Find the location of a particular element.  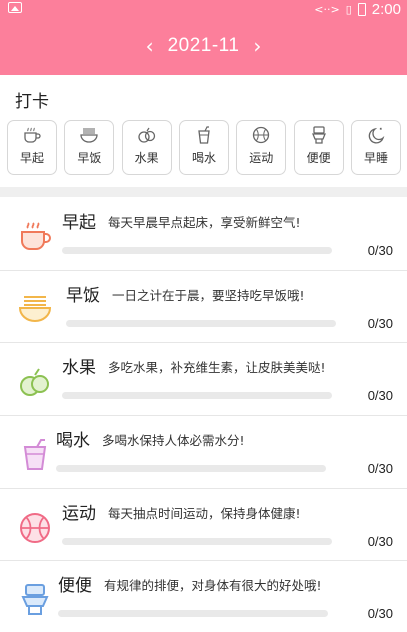

status-time: 2:00 is located at coordinates (386, 9).